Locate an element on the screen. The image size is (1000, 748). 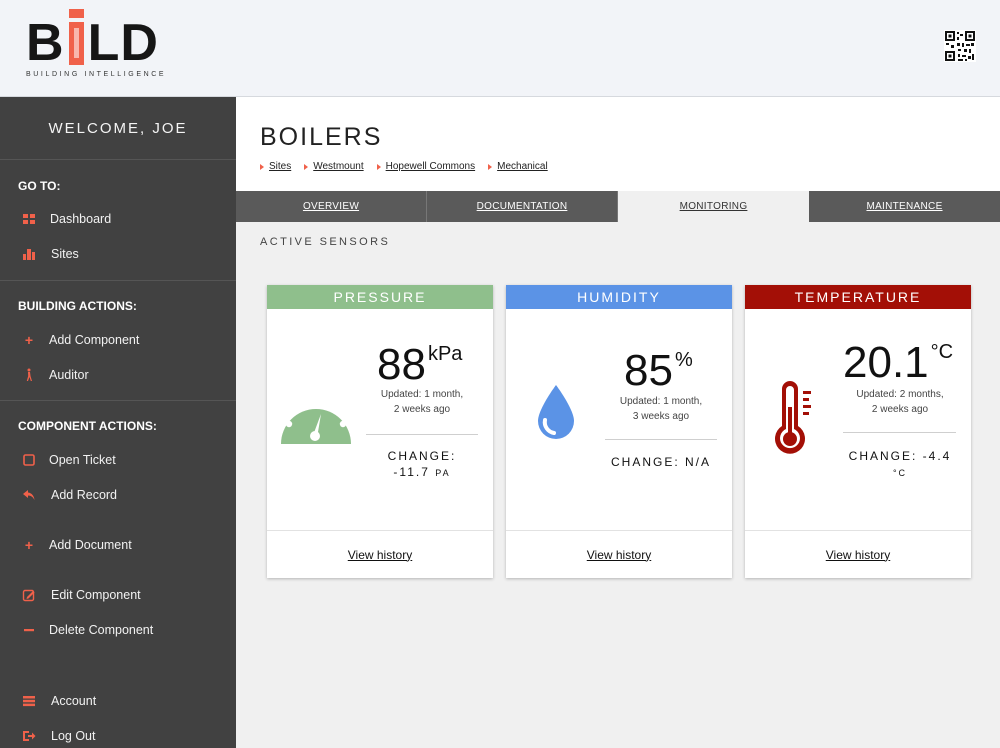
sensor-updated-line: Updated: 2 months, is located at coordinates (900, 394).